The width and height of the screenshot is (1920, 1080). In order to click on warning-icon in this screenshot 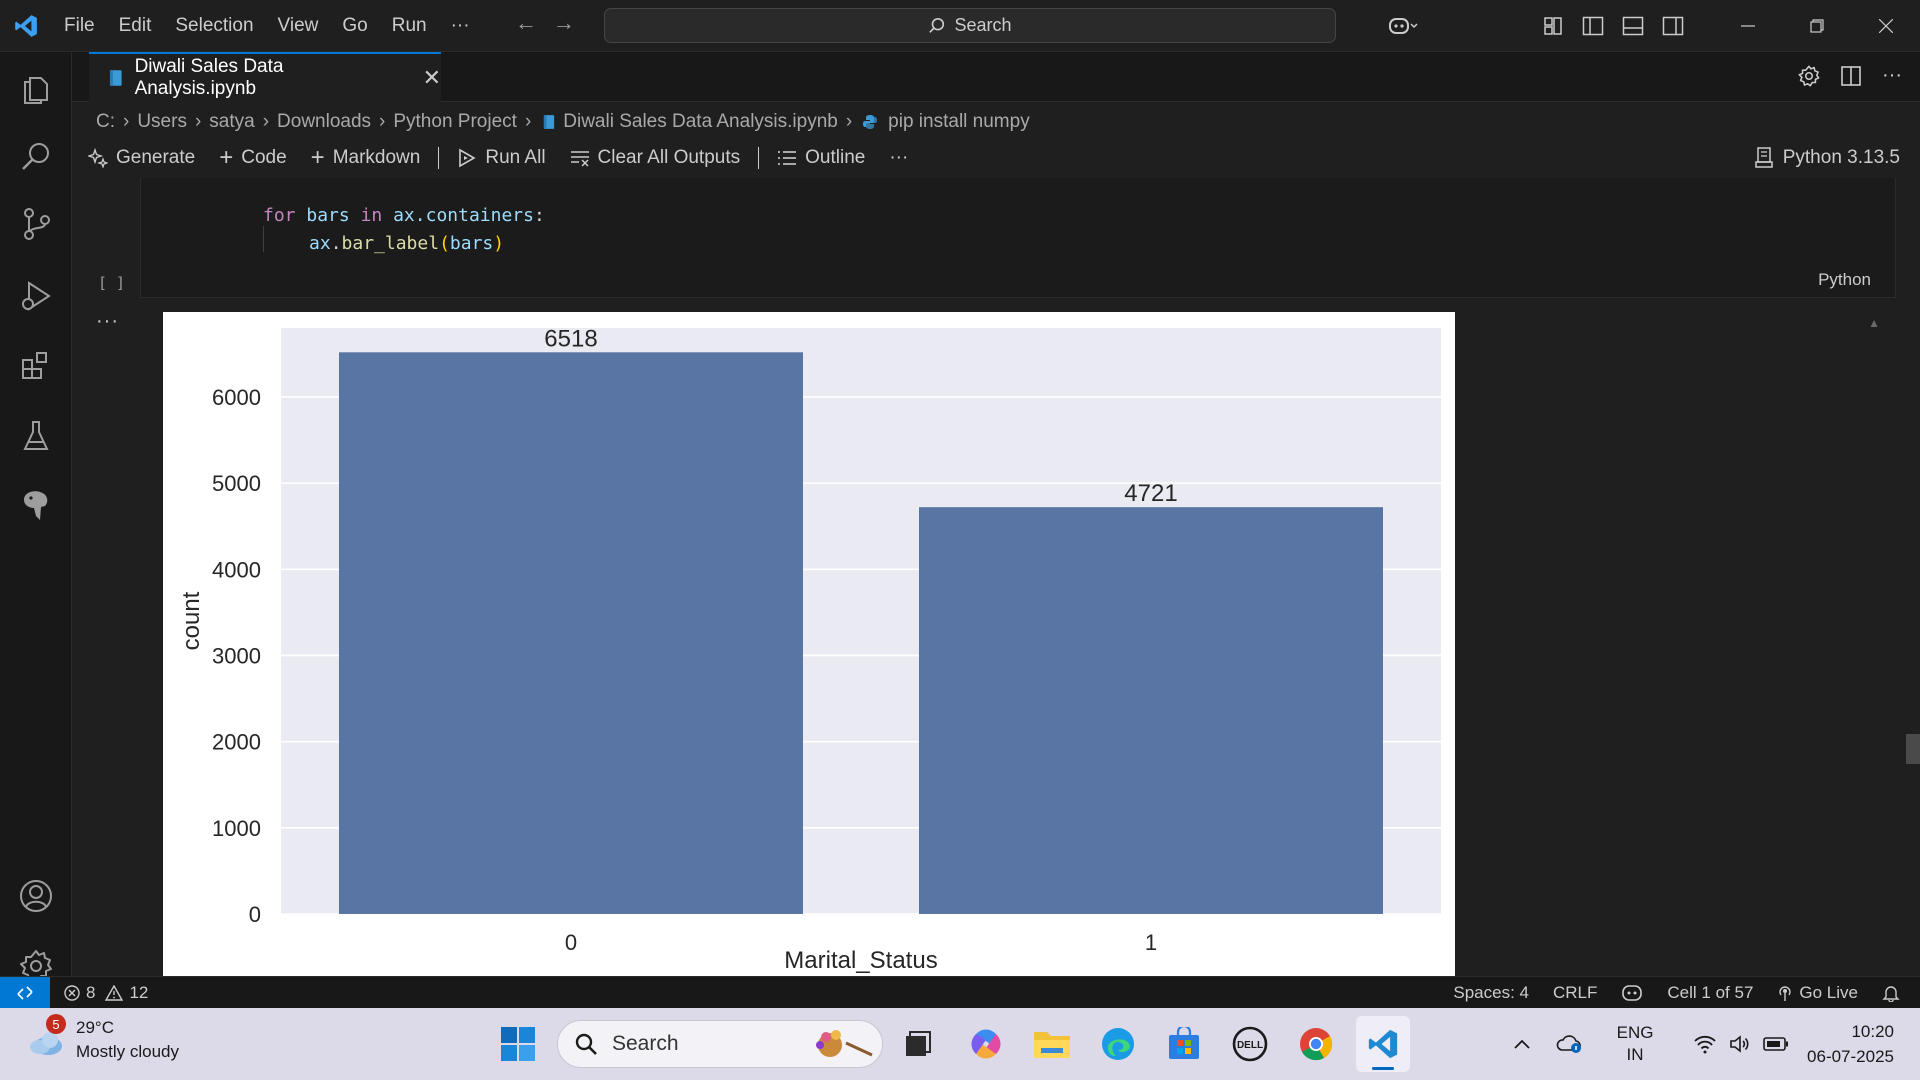, I will do `click(114, 992)`.